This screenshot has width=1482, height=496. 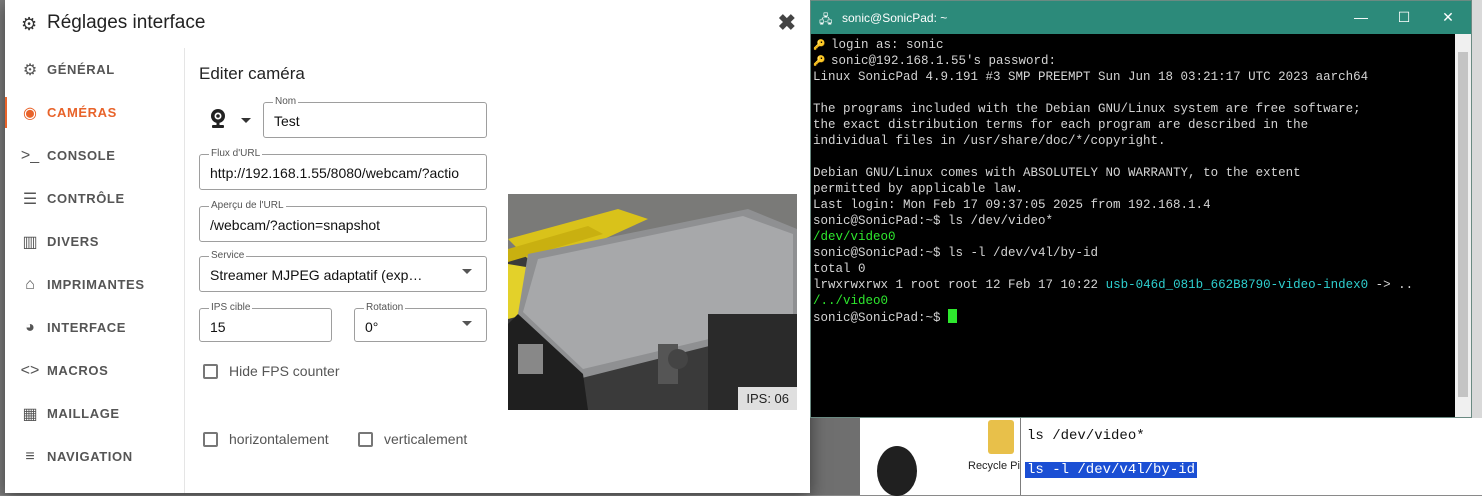 I want to click on sidebar-item-label: INTERFACE, so click(x=87, y=327).